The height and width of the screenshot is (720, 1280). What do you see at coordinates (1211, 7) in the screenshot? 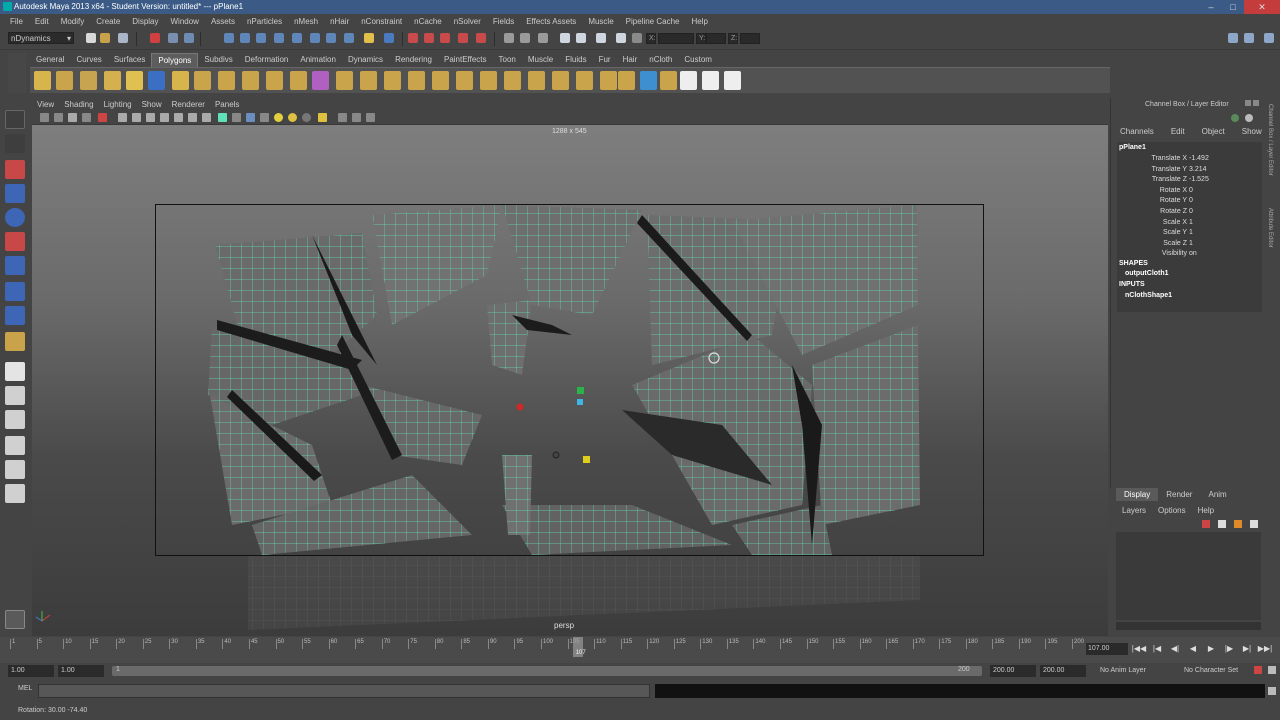
I see `minimize-icon: –` at bounding box center [1211, 7].